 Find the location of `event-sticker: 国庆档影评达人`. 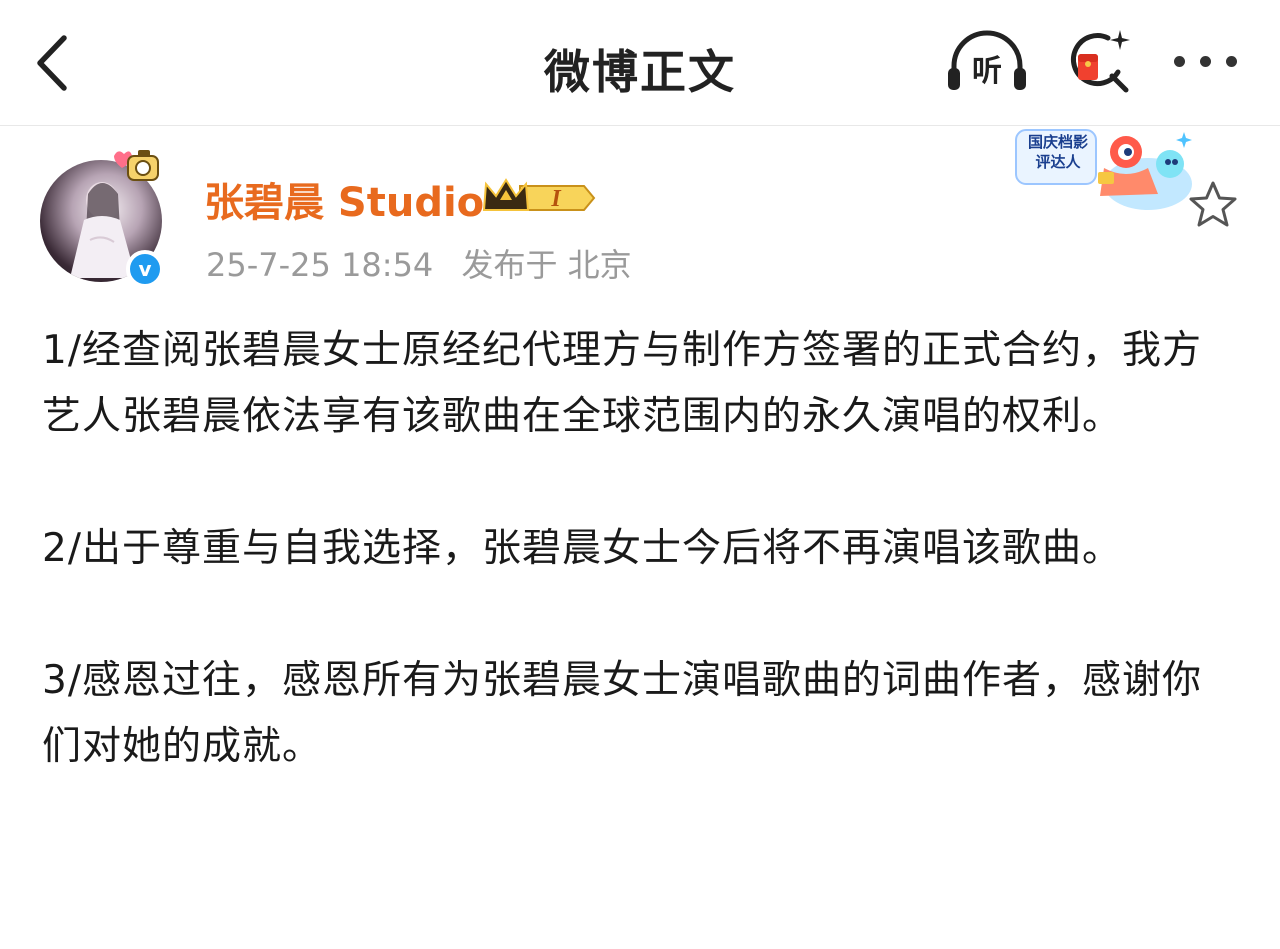

event-sticker: 国庆档影评达人 is located at coordinates (1103, 170).